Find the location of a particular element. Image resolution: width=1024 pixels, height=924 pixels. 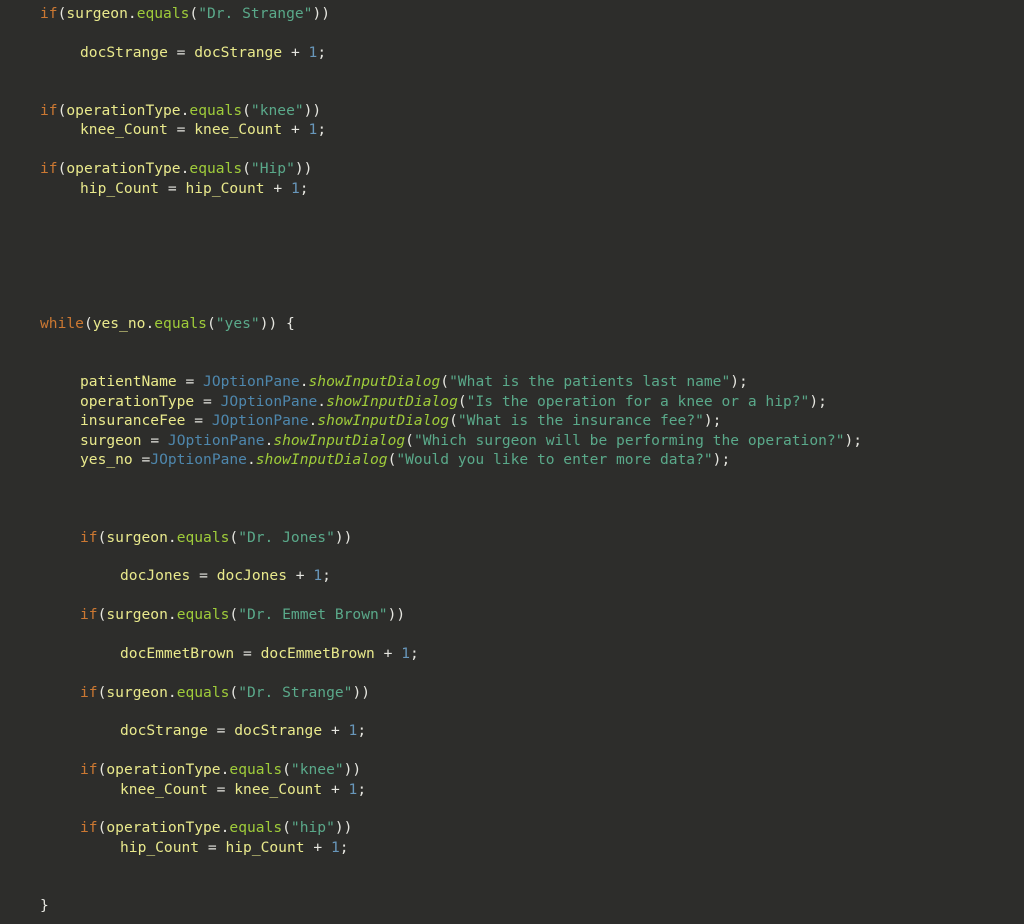

code-line: while(yes_no.equals("yes")) { is located at coordinates (512, 323).